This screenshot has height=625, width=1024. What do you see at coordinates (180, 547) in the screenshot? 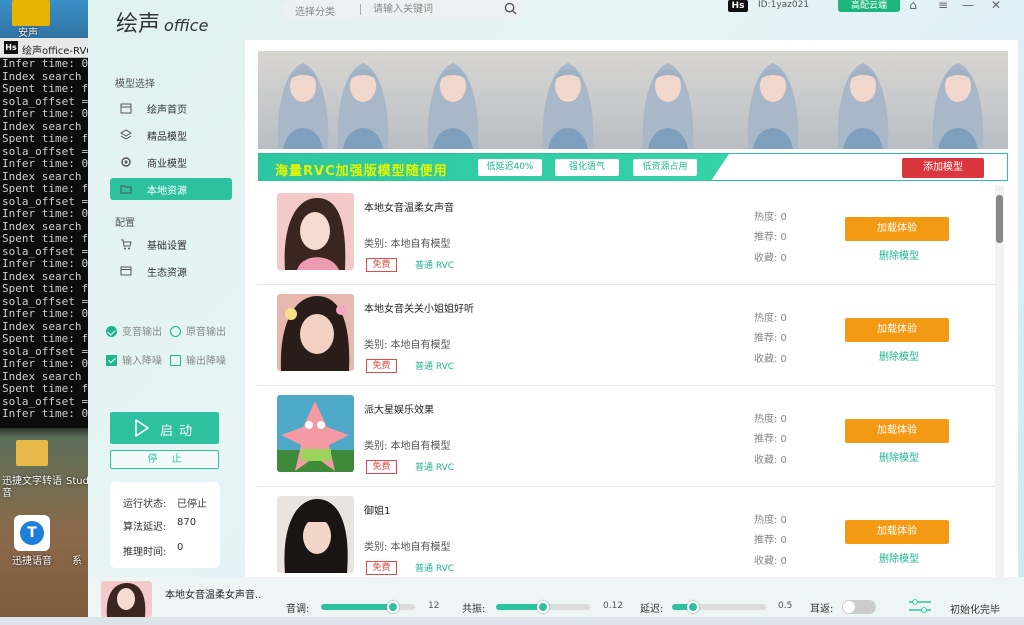
I see `infer-time-value: 0` at bounding box center [180, 547].